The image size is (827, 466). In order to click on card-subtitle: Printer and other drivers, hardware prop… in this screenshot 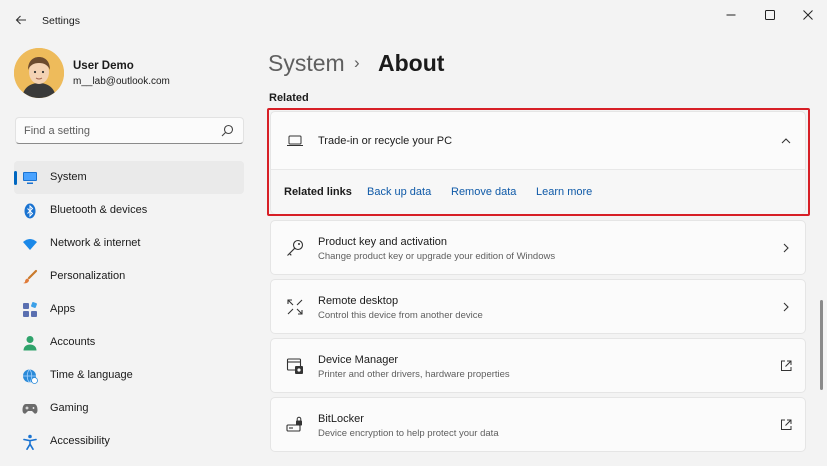, I will do `click(414, 374)`.